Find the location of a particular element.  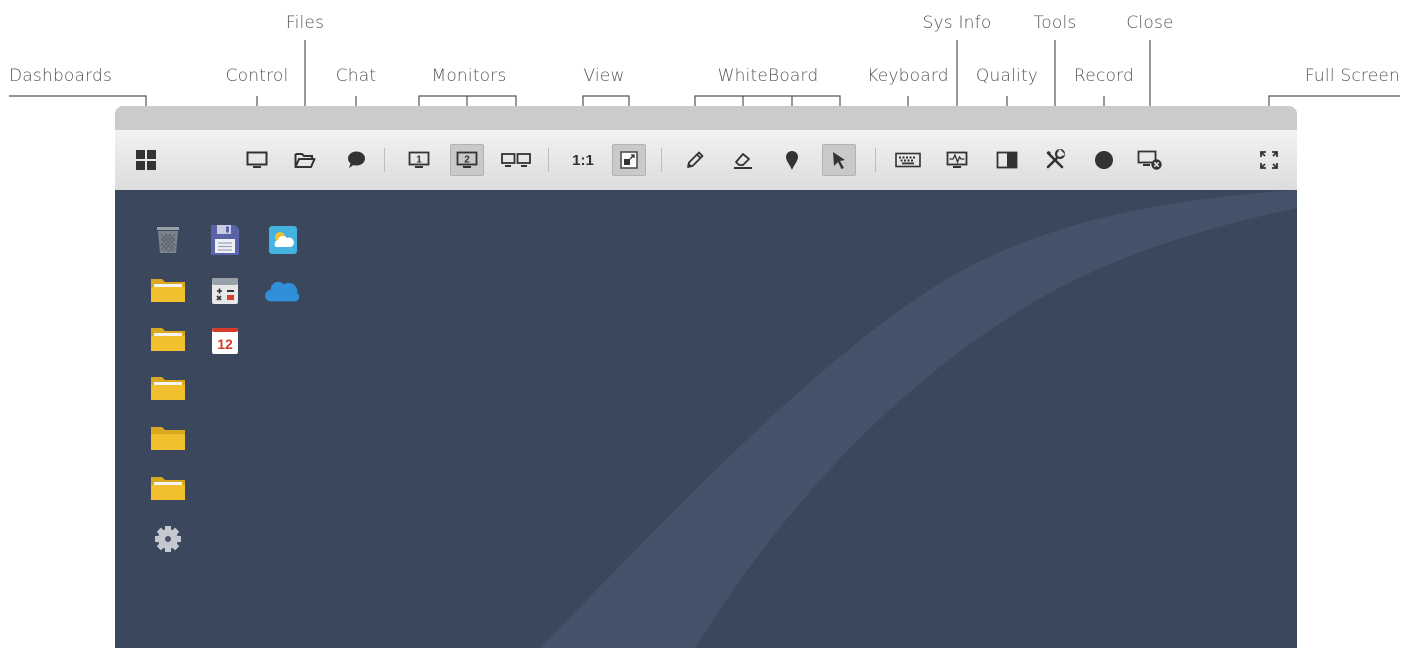

weather-shortcut is located at coordinates (283, 240).